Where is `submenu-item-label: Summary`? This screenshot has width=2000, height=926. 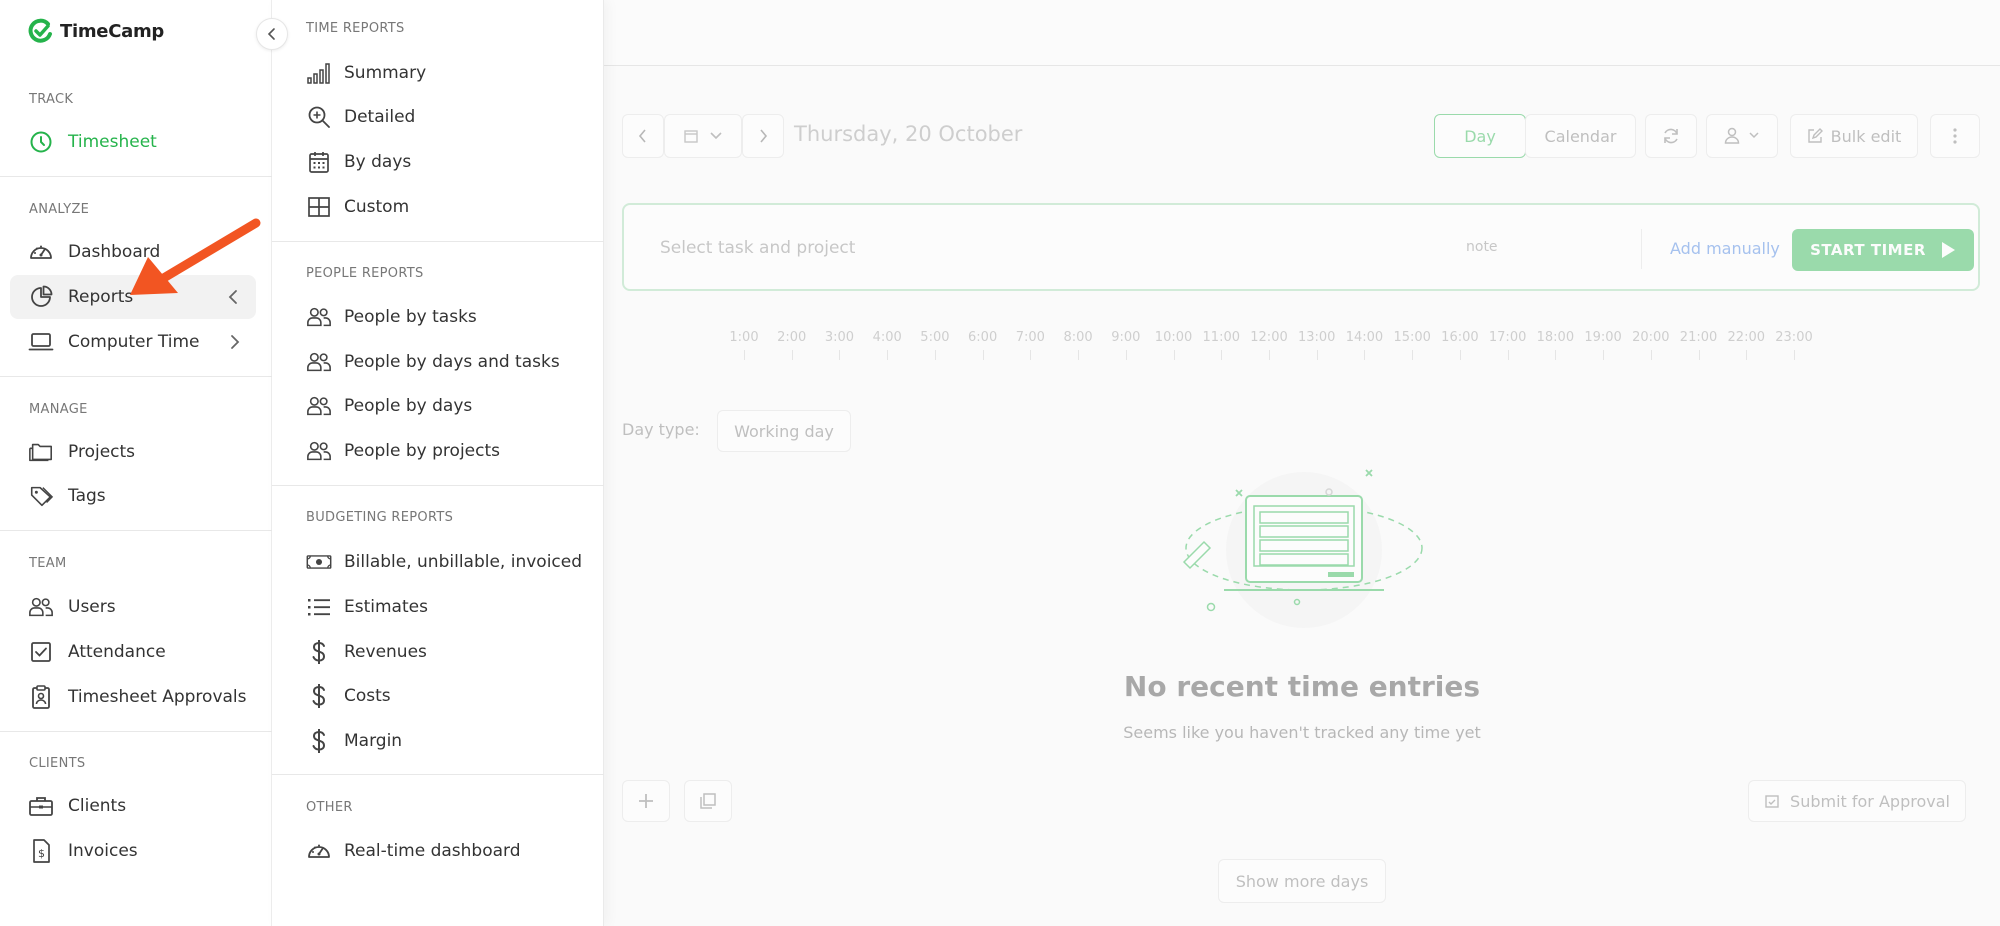 submenu-item-label: Summary is located at coordinates (385, 73).